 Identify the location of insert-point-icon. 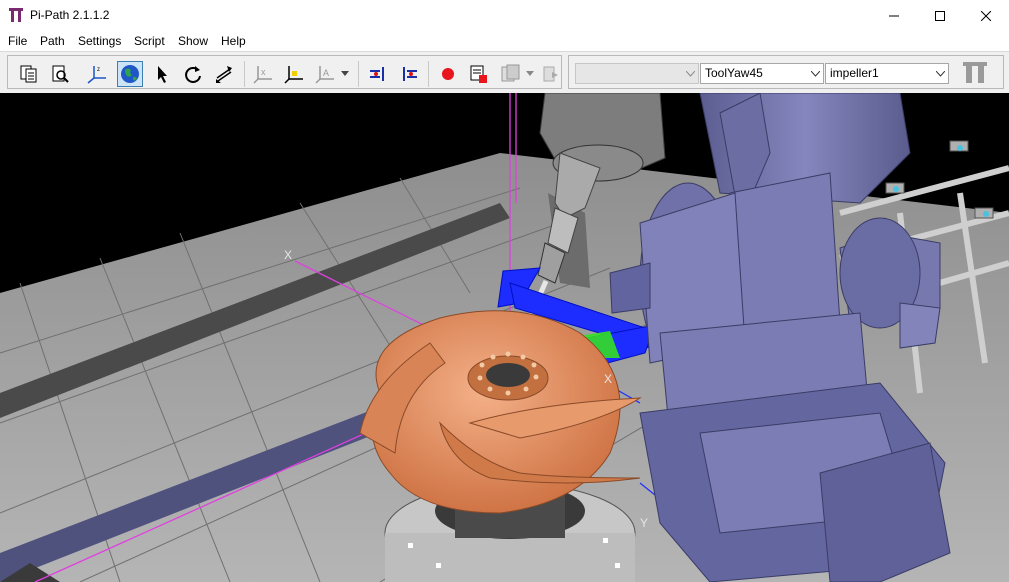
(377, 74).